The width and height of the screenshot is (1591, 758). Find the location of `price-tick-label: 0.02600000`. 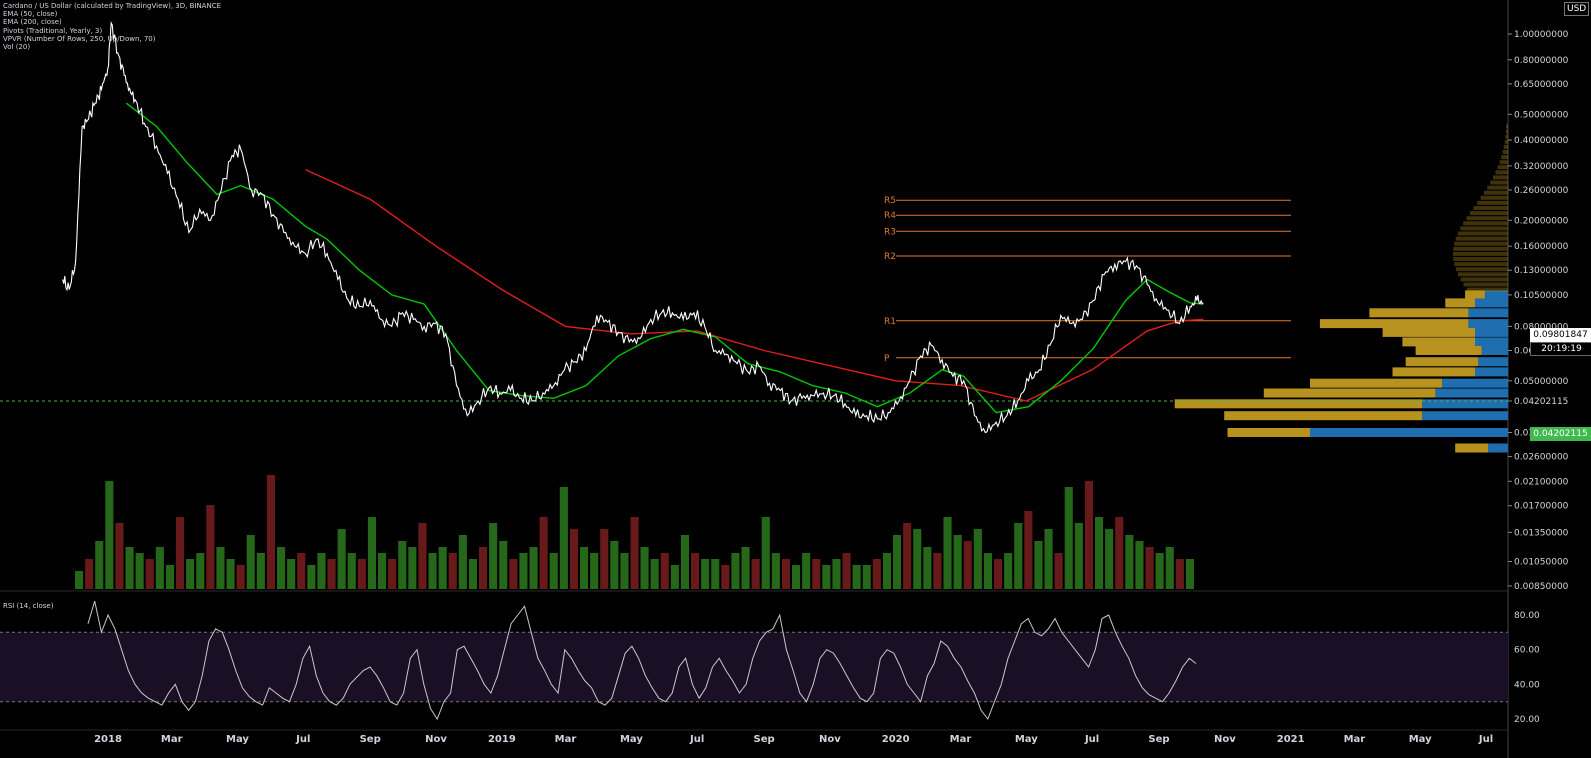

price-tick-label: 0.02600000 is located at coordinates (1541, 458).